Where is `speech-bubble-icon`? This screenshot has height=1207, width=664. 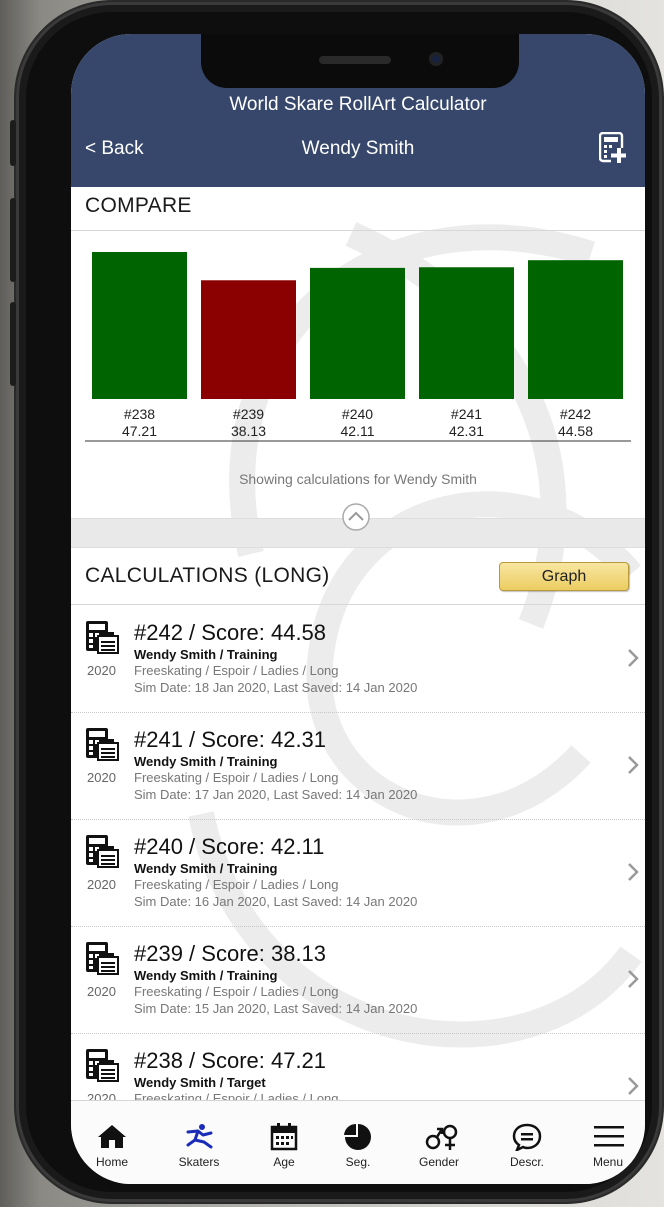 speech-bubble-icon is located at coordinates (527, 1137).